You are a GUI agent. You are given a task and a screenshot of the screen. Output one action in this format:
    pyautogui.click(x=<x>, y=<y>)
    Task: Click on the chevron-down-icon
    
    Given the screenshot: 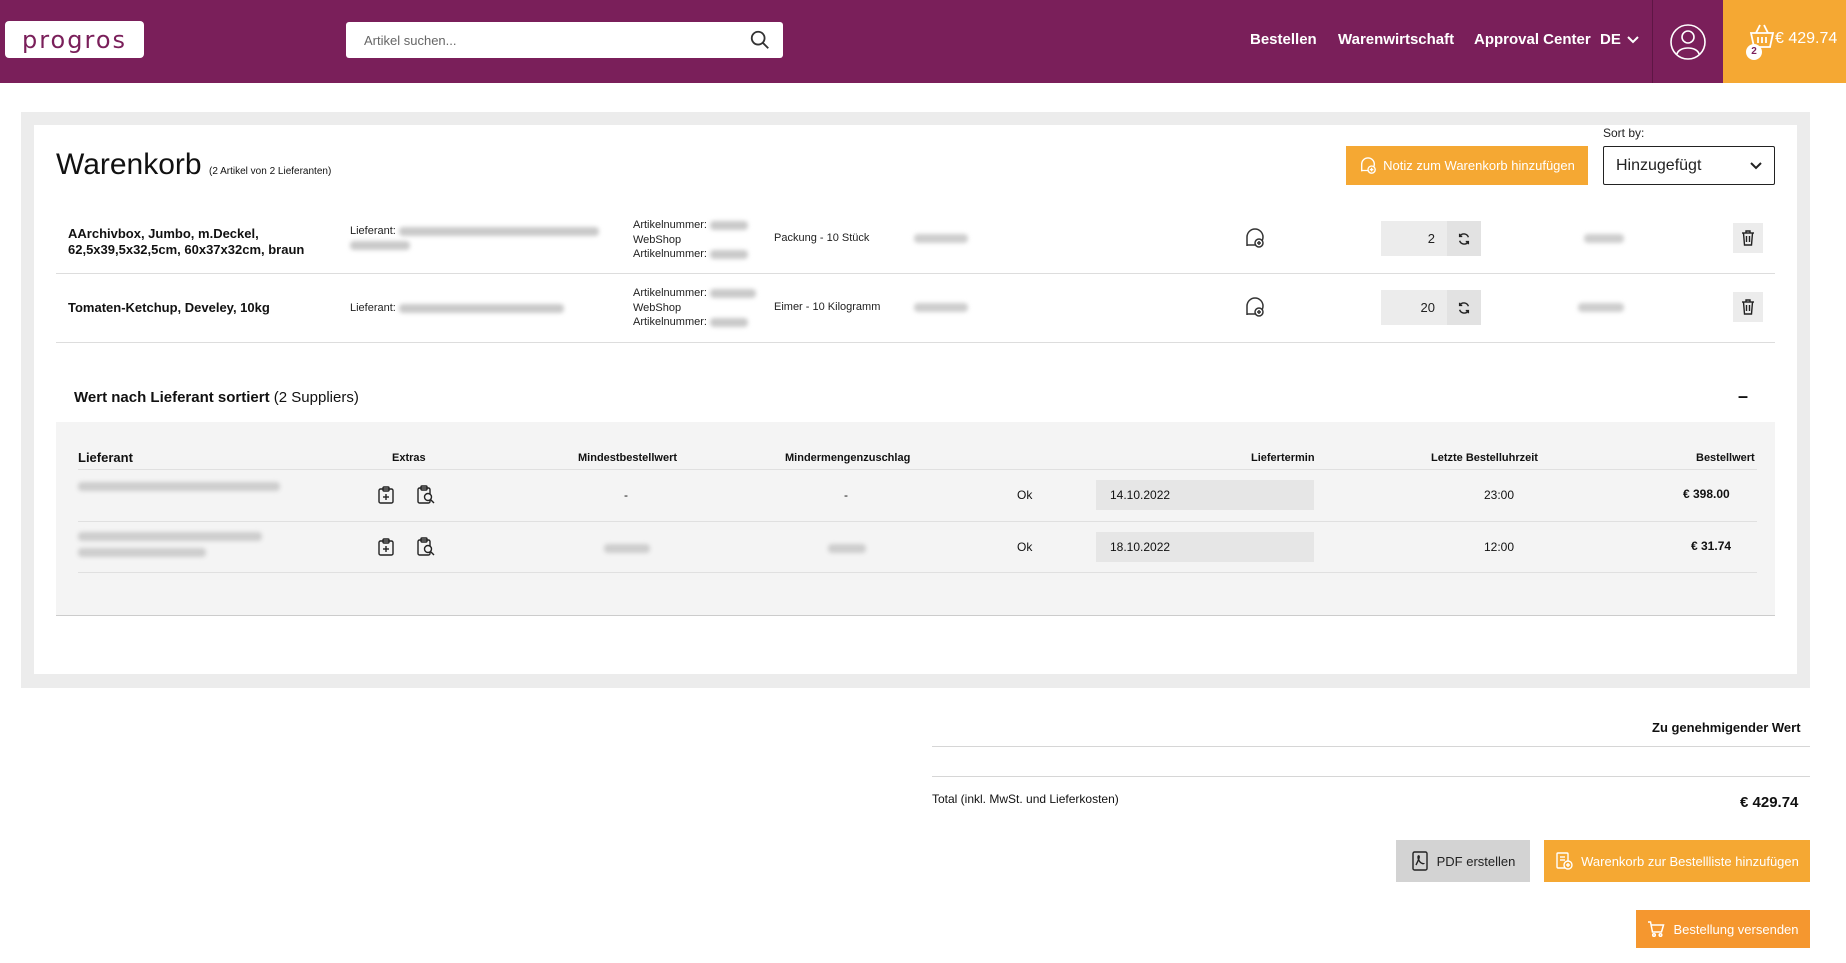 What is the action you would take?
    pyautogui.click(x=1633, y=39)
    